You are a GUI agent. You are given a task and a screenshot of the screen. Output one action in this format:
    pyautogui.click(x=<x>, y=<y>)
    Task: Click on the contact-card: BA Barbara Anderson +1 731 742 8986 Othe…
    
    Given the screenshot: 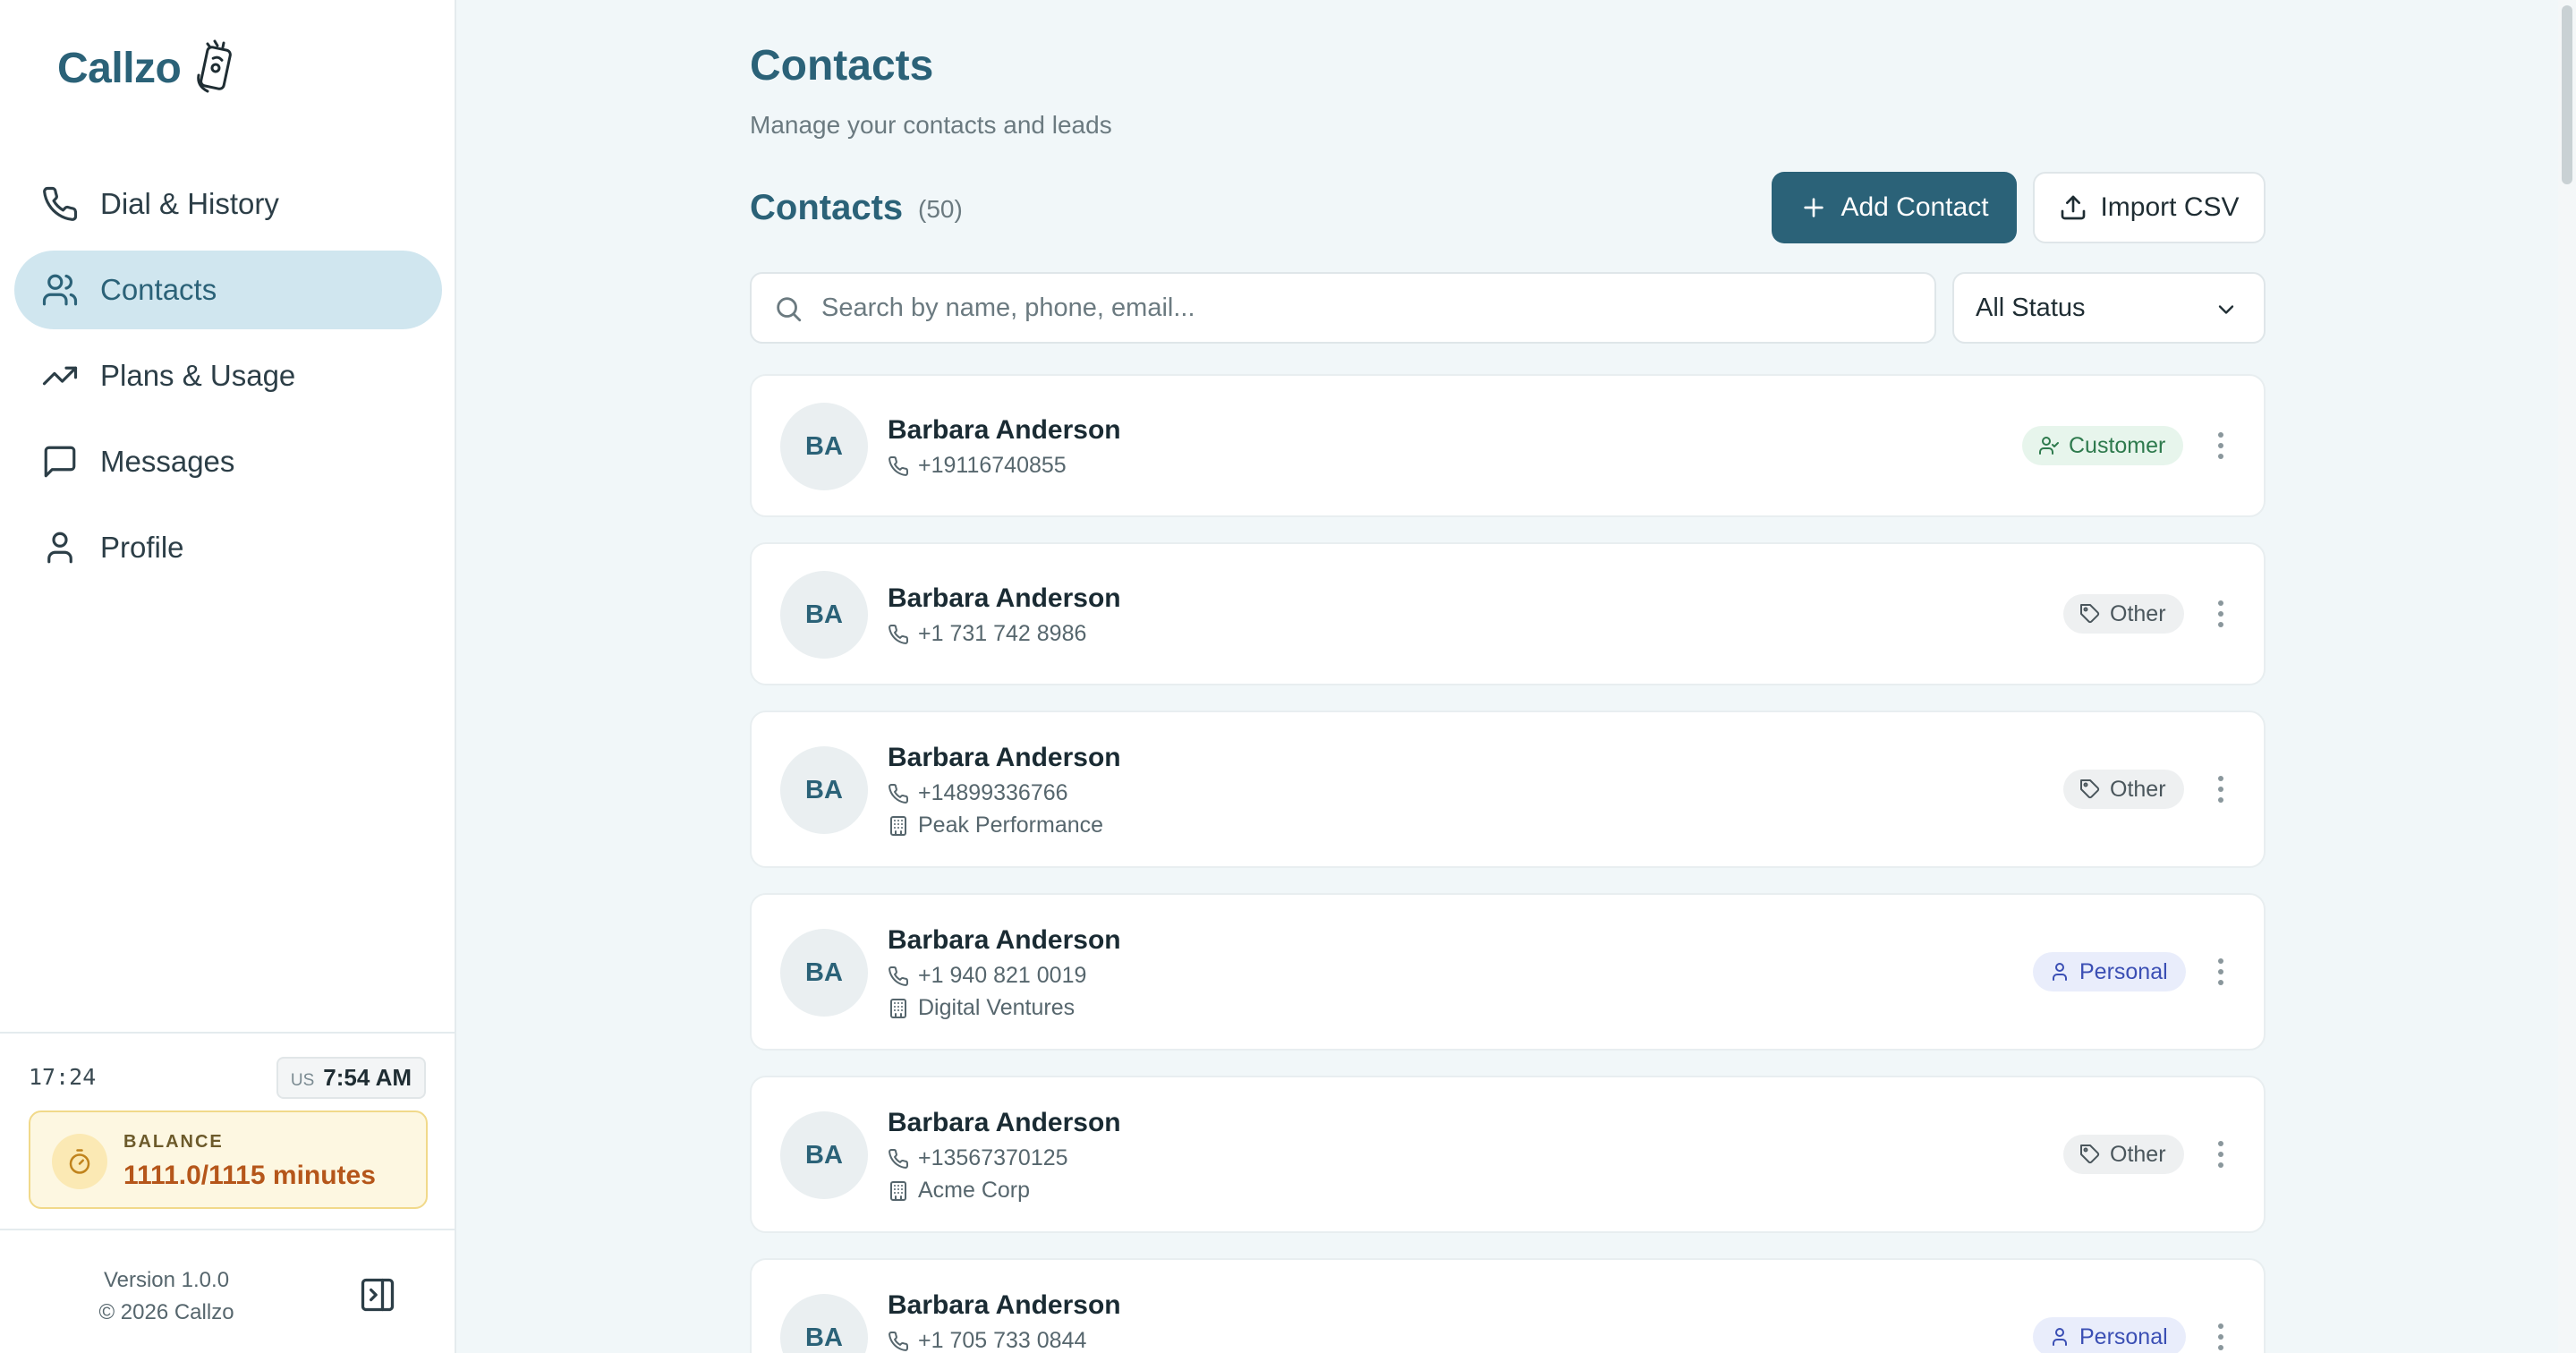 What is the action you would take?
    pyautogui.click(x=1508, y=613)
    